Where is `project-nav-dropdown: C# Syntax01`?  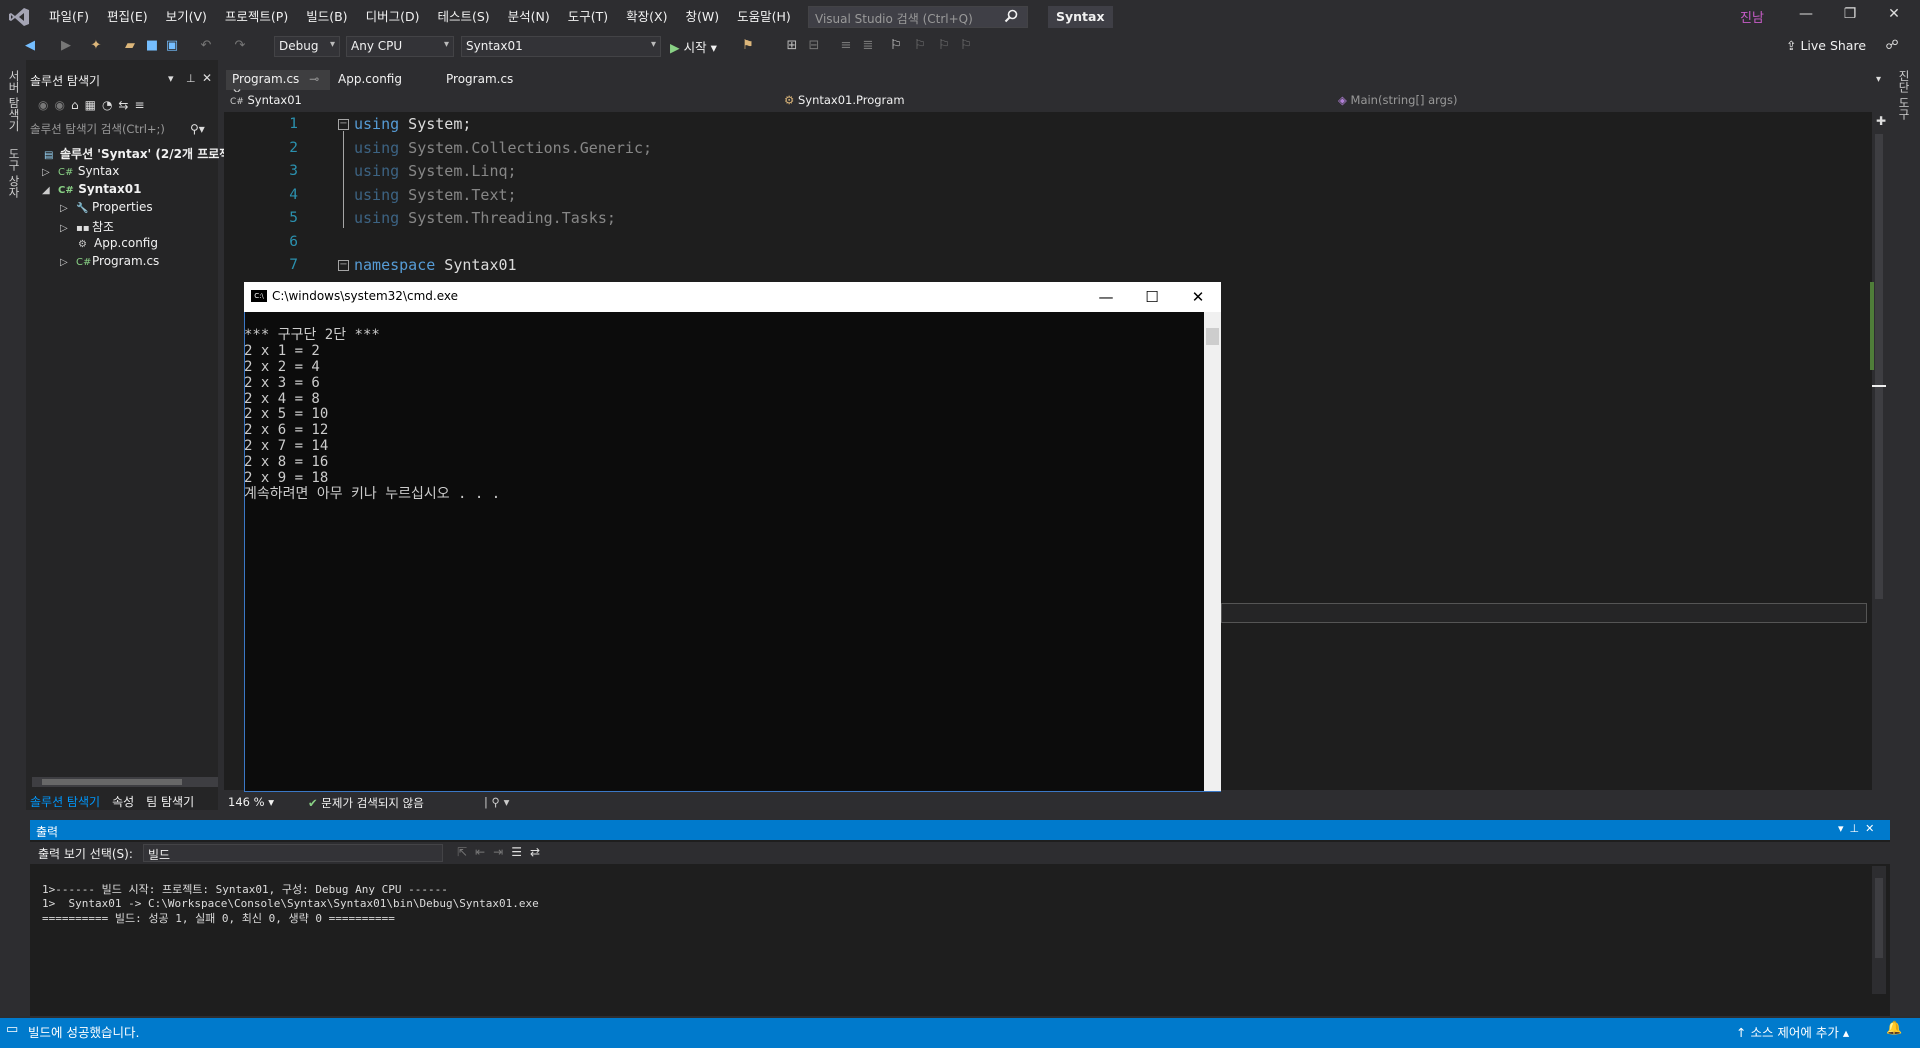
project-nav-dropdown: C# Syntax01 is located at coordinates (503, 102).